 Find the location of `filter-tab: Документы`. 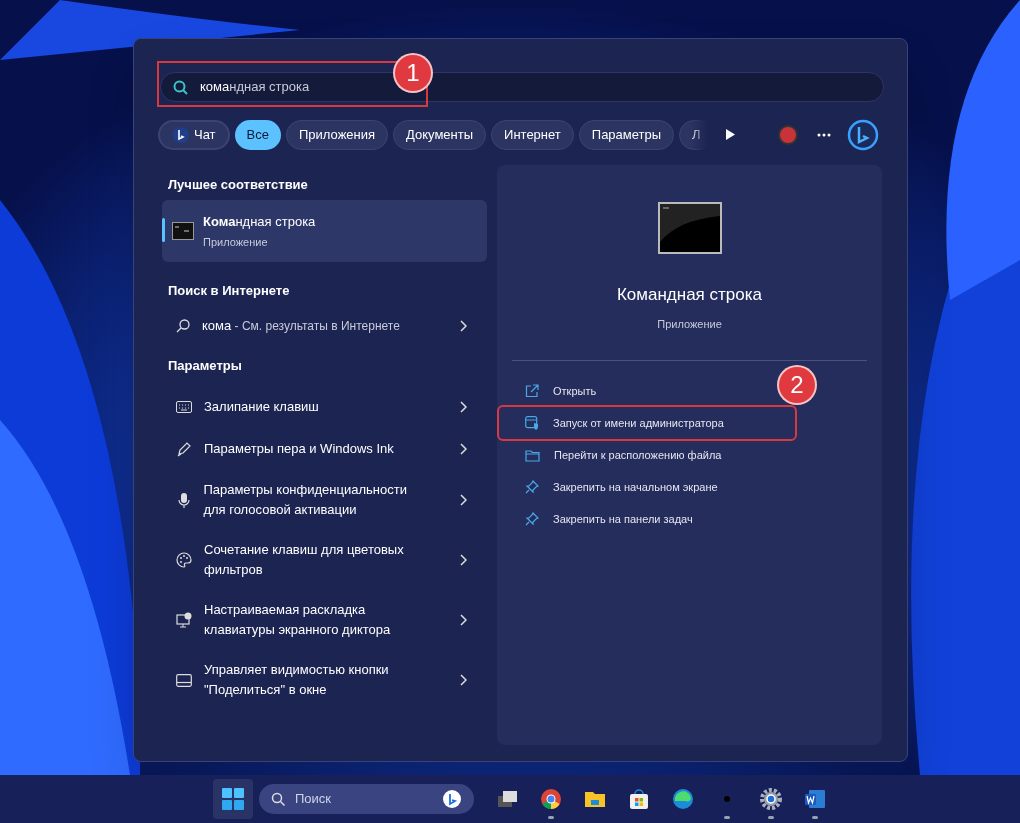

filter-tab: Документы is located at coordinates (440, 135).